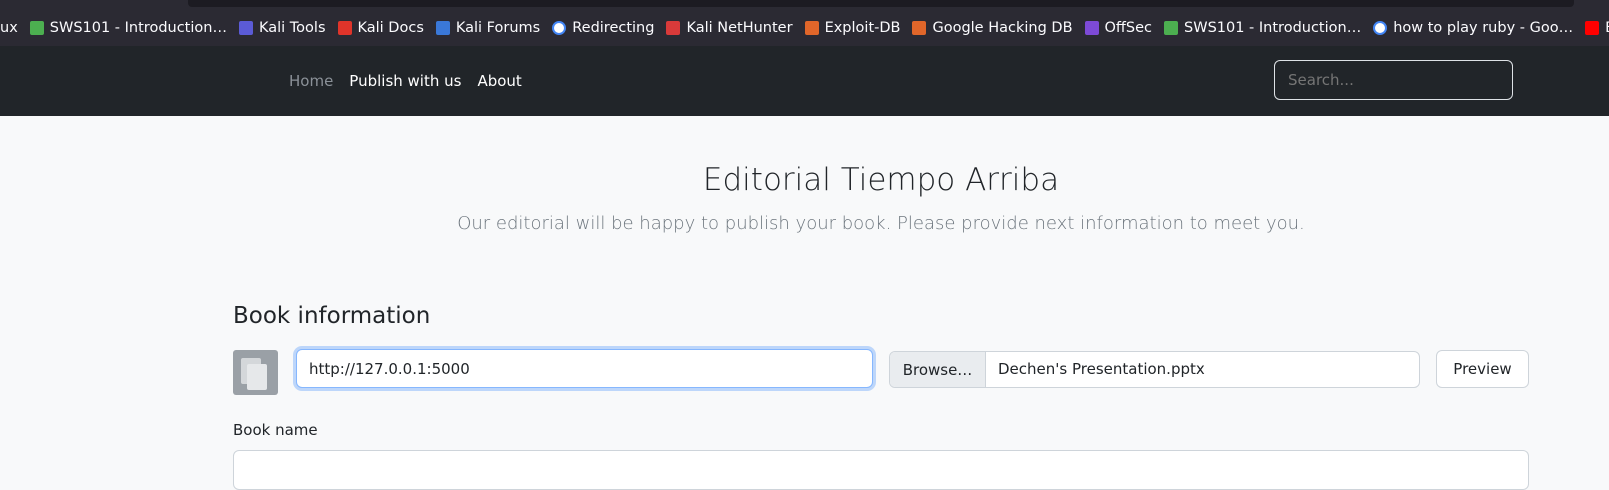 Image resolution: width=1609 pixels, height=490 pixels. I want to click on bookmark-item: Google Hacking DB, so click(992, 28).